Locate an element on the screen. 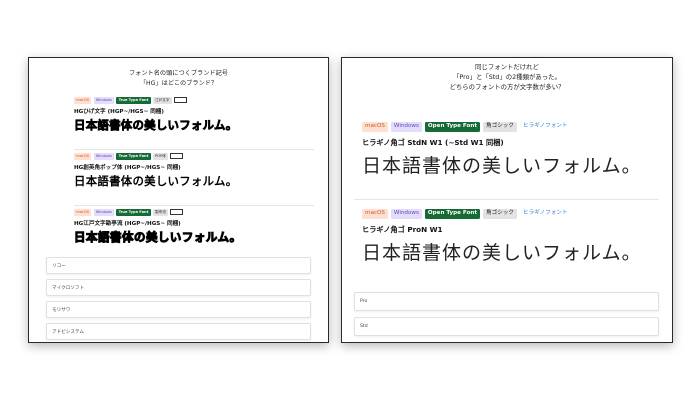  question-line-1: 同じフォントだけれど is located at coordinates (507, 67).